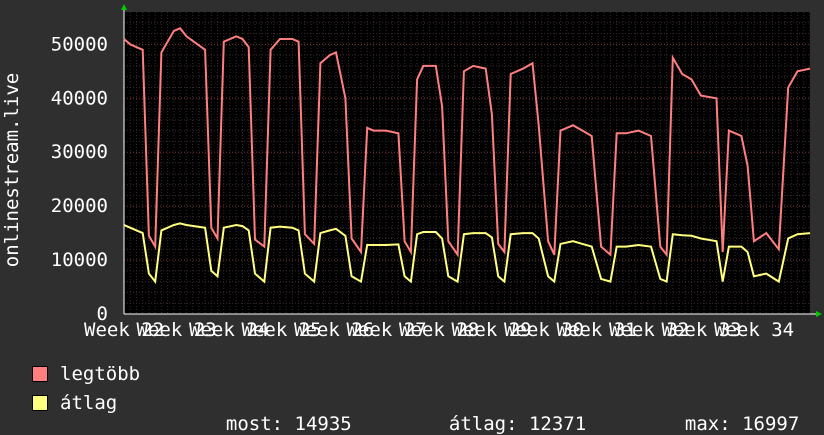 The width and height of the screenshot is (824, 435). Describe the element at coordinates (79, 152) in the screenshot. I see `y-tick-label: 30000` at that location.